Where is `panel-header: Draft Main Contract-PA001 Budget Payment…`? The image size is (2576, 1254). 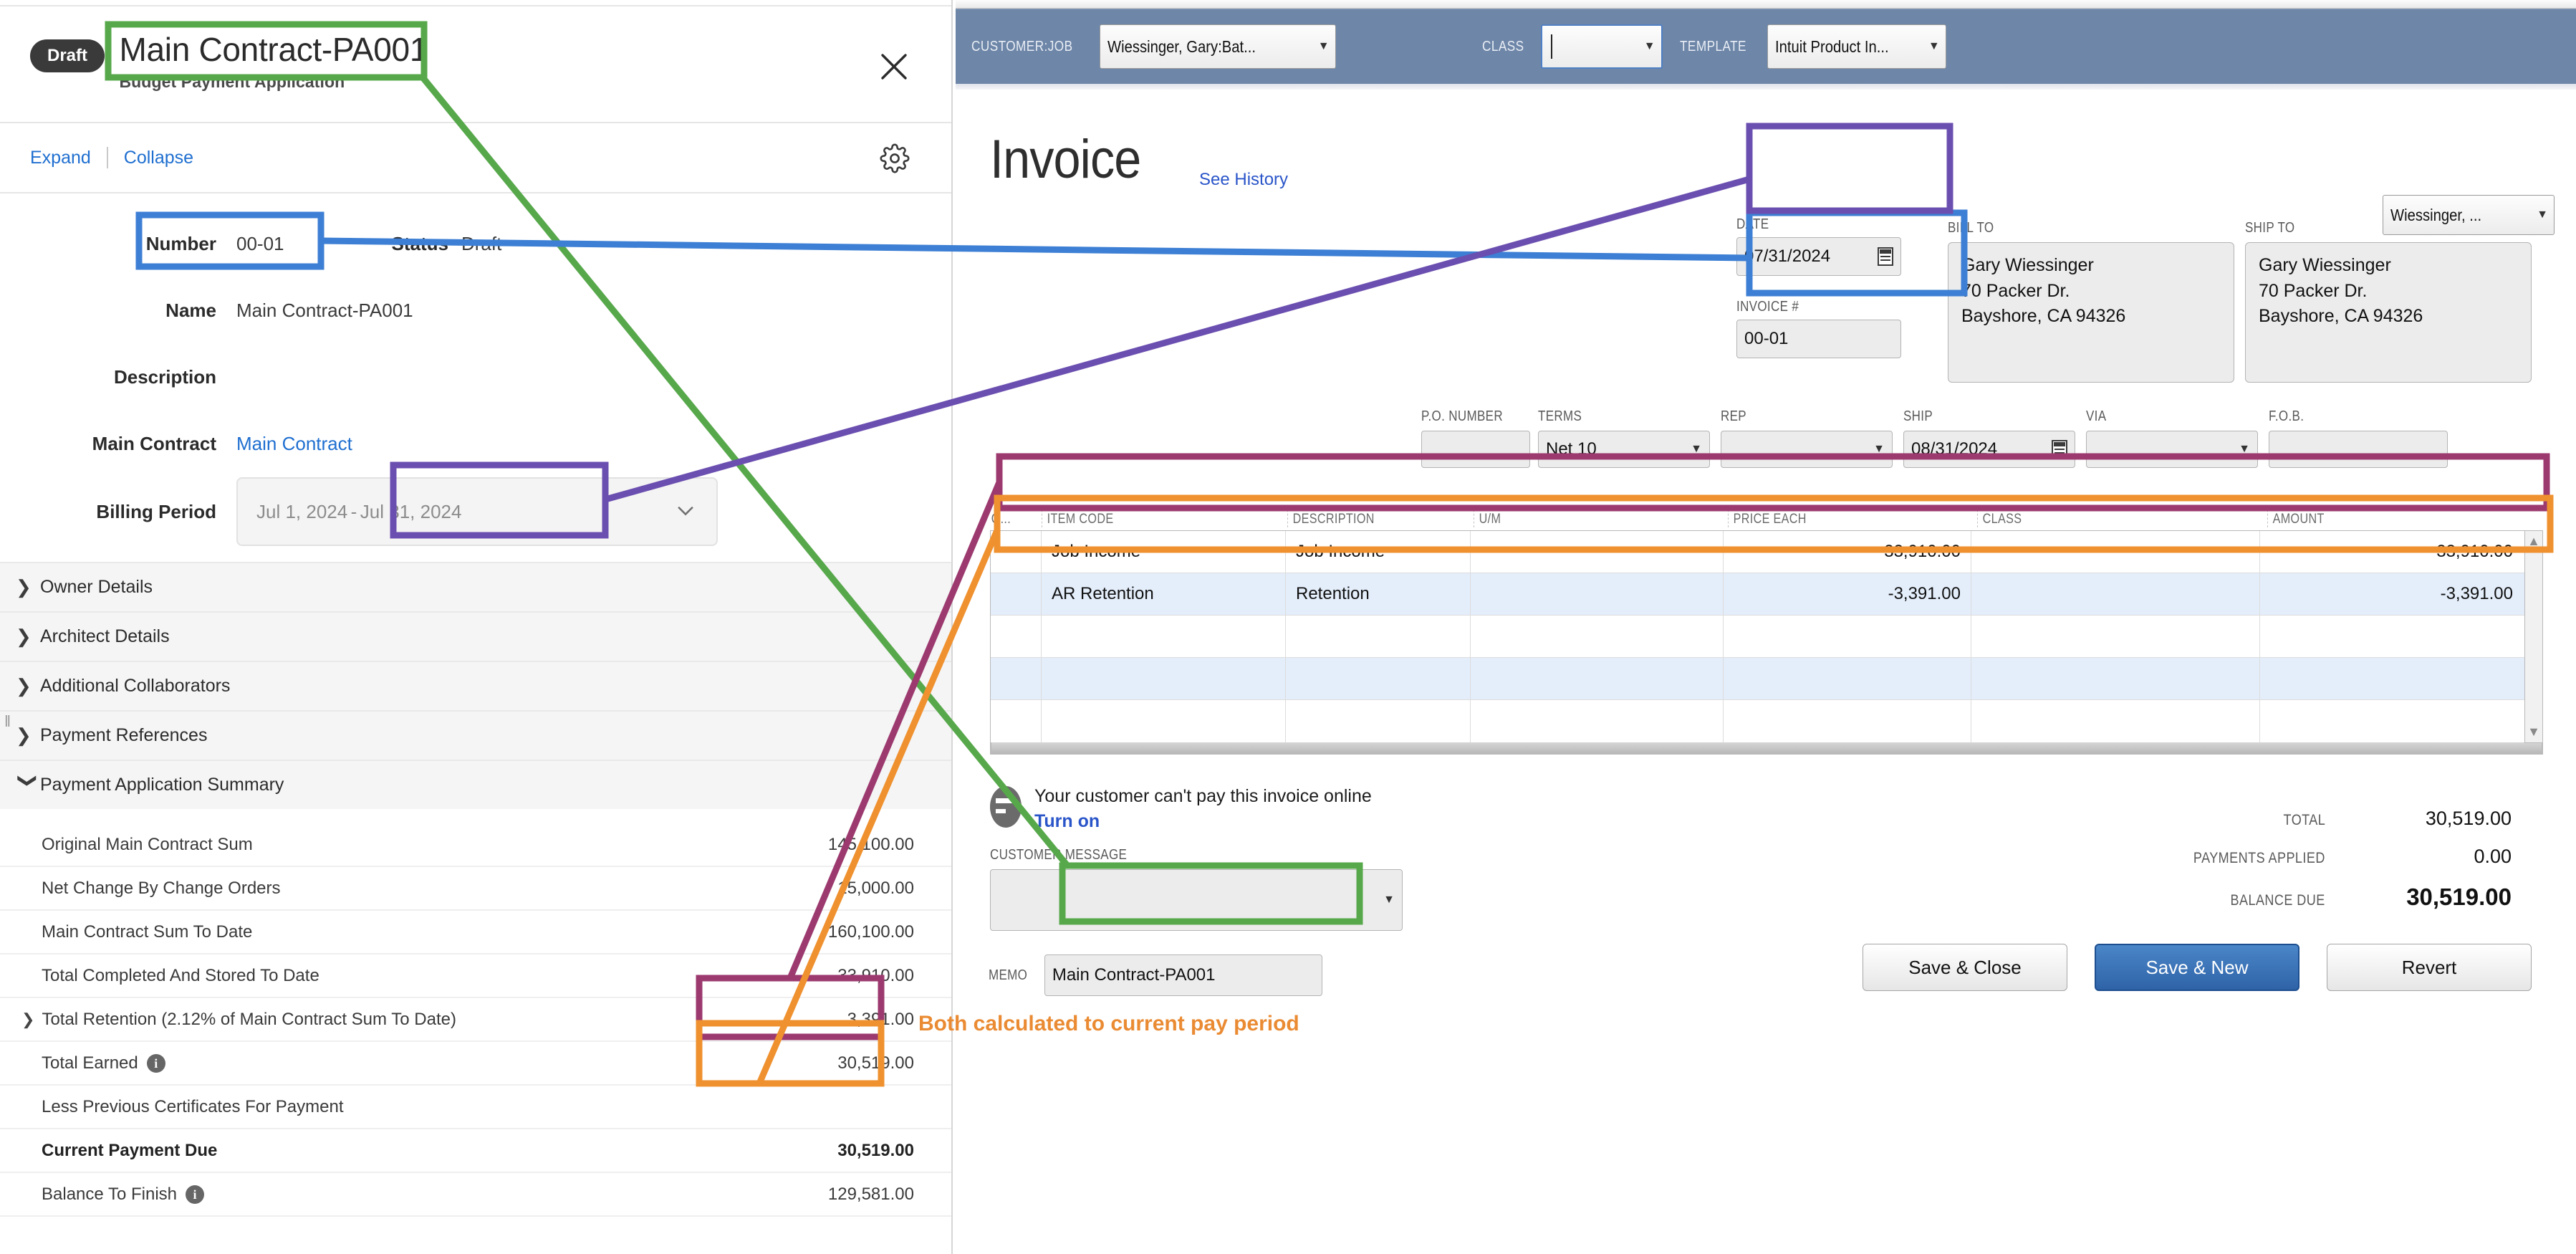
panel-header: Draft Main Contract-PA001 Budget Payment… is located at coordinates (475, 64).